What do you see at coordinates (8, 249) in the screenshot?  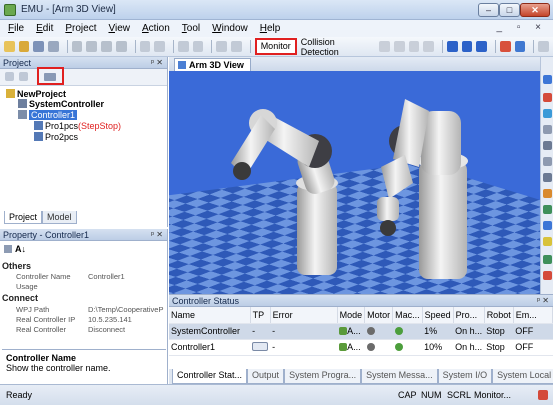 I see `categorize-icon` at bounding box center [8, 249].